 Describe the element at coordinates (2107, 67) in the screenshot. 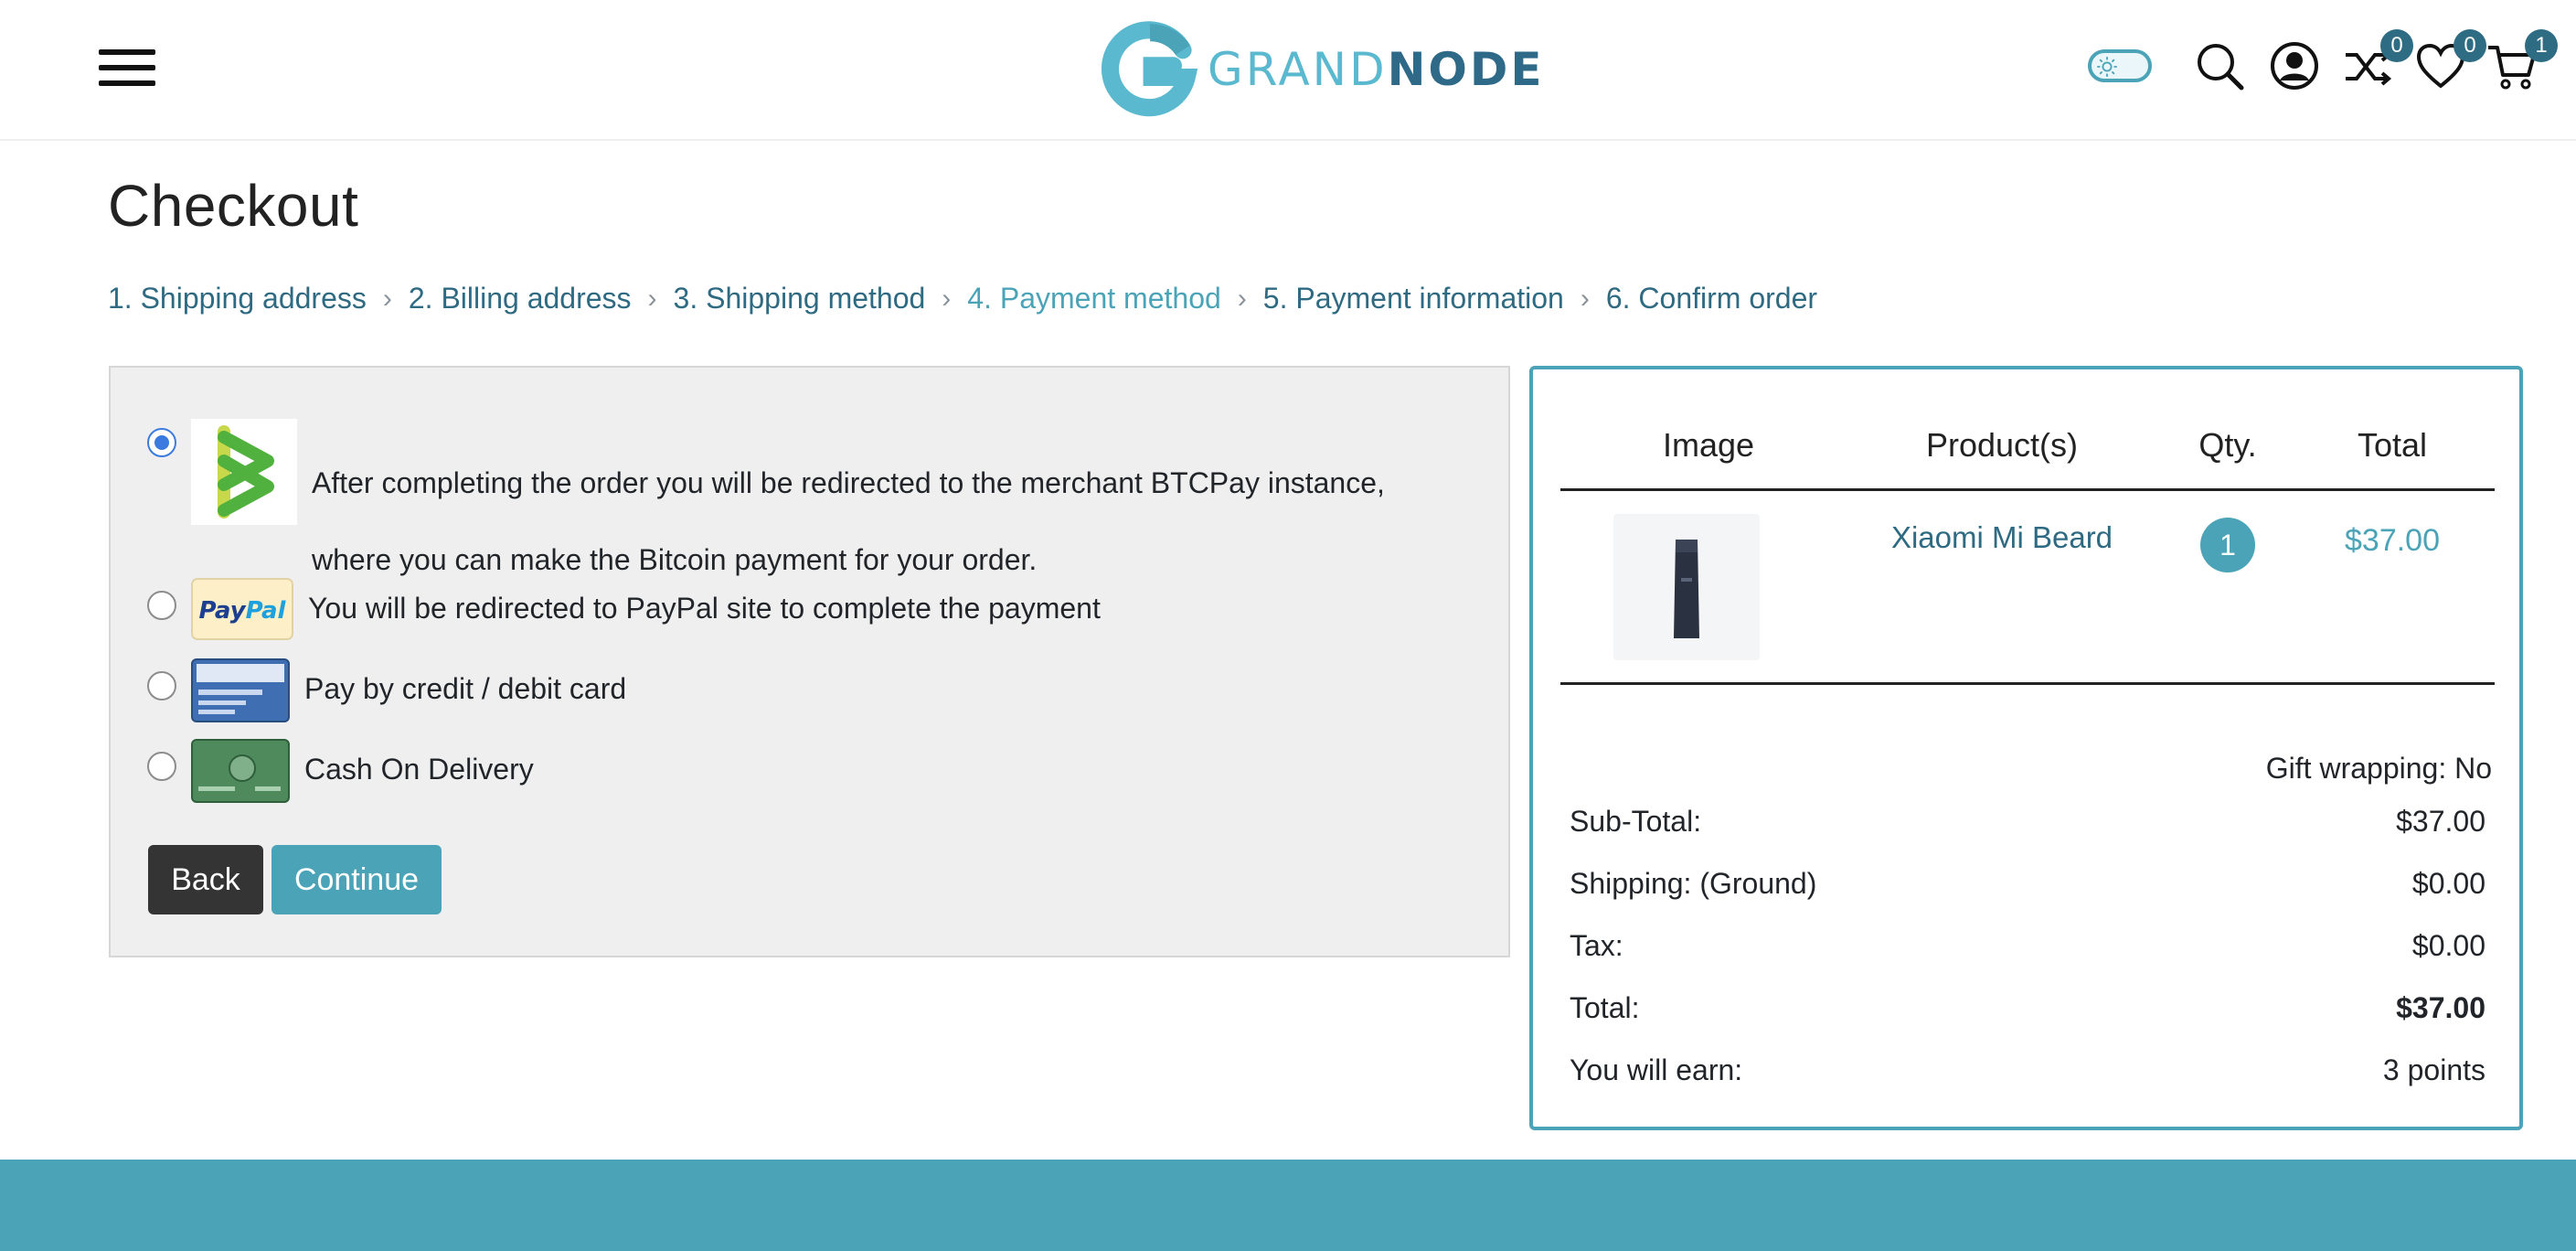

I see `sun-icon` at that location.